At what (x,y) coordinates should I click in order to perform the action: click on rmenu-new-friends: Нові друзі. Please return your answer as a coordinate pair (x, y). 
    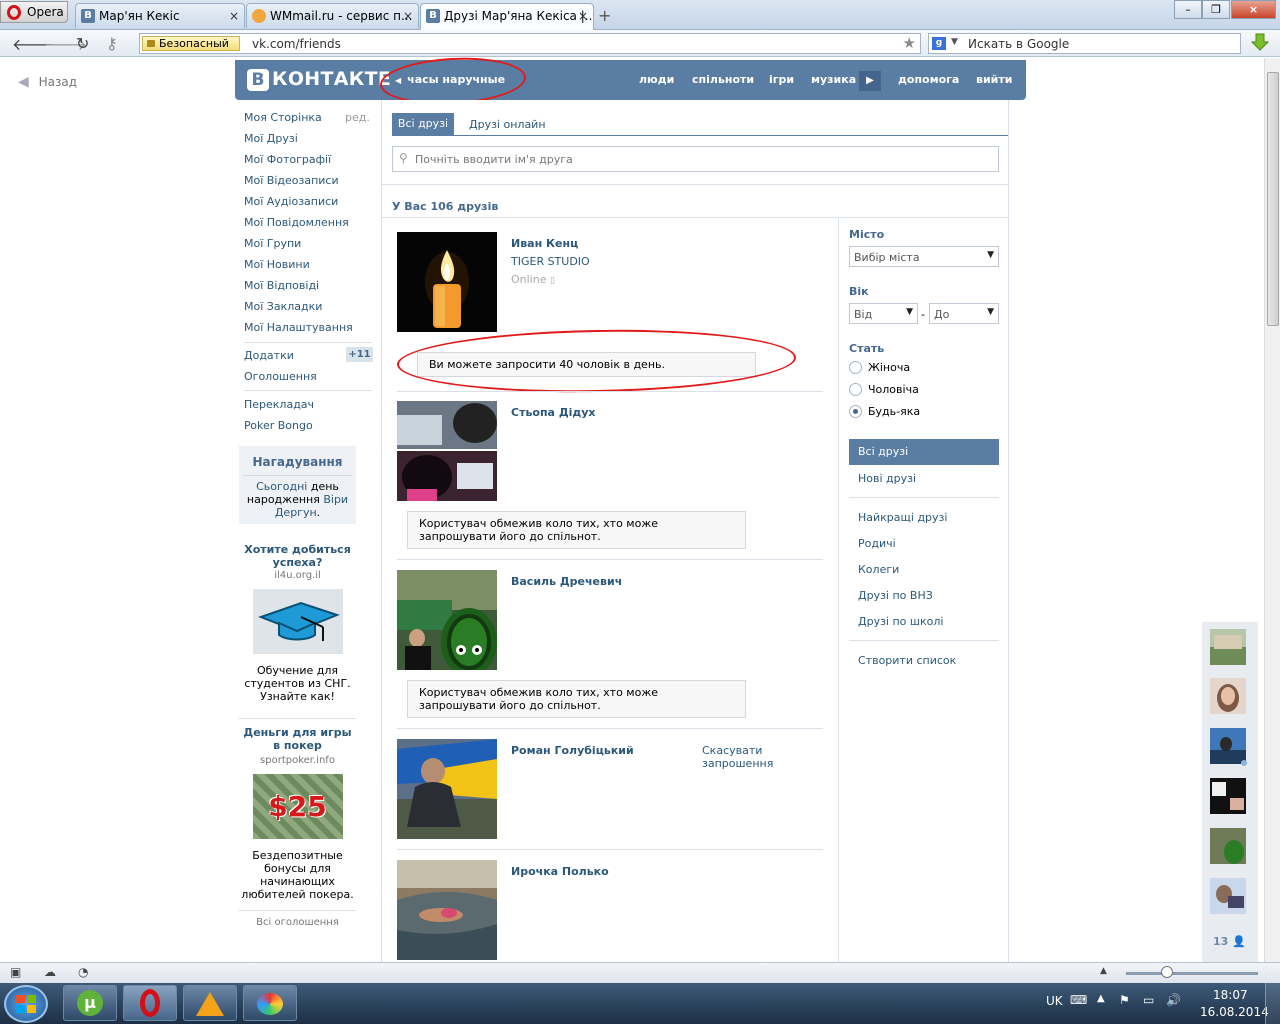
    Looking at the image, I should click on (887, 478).